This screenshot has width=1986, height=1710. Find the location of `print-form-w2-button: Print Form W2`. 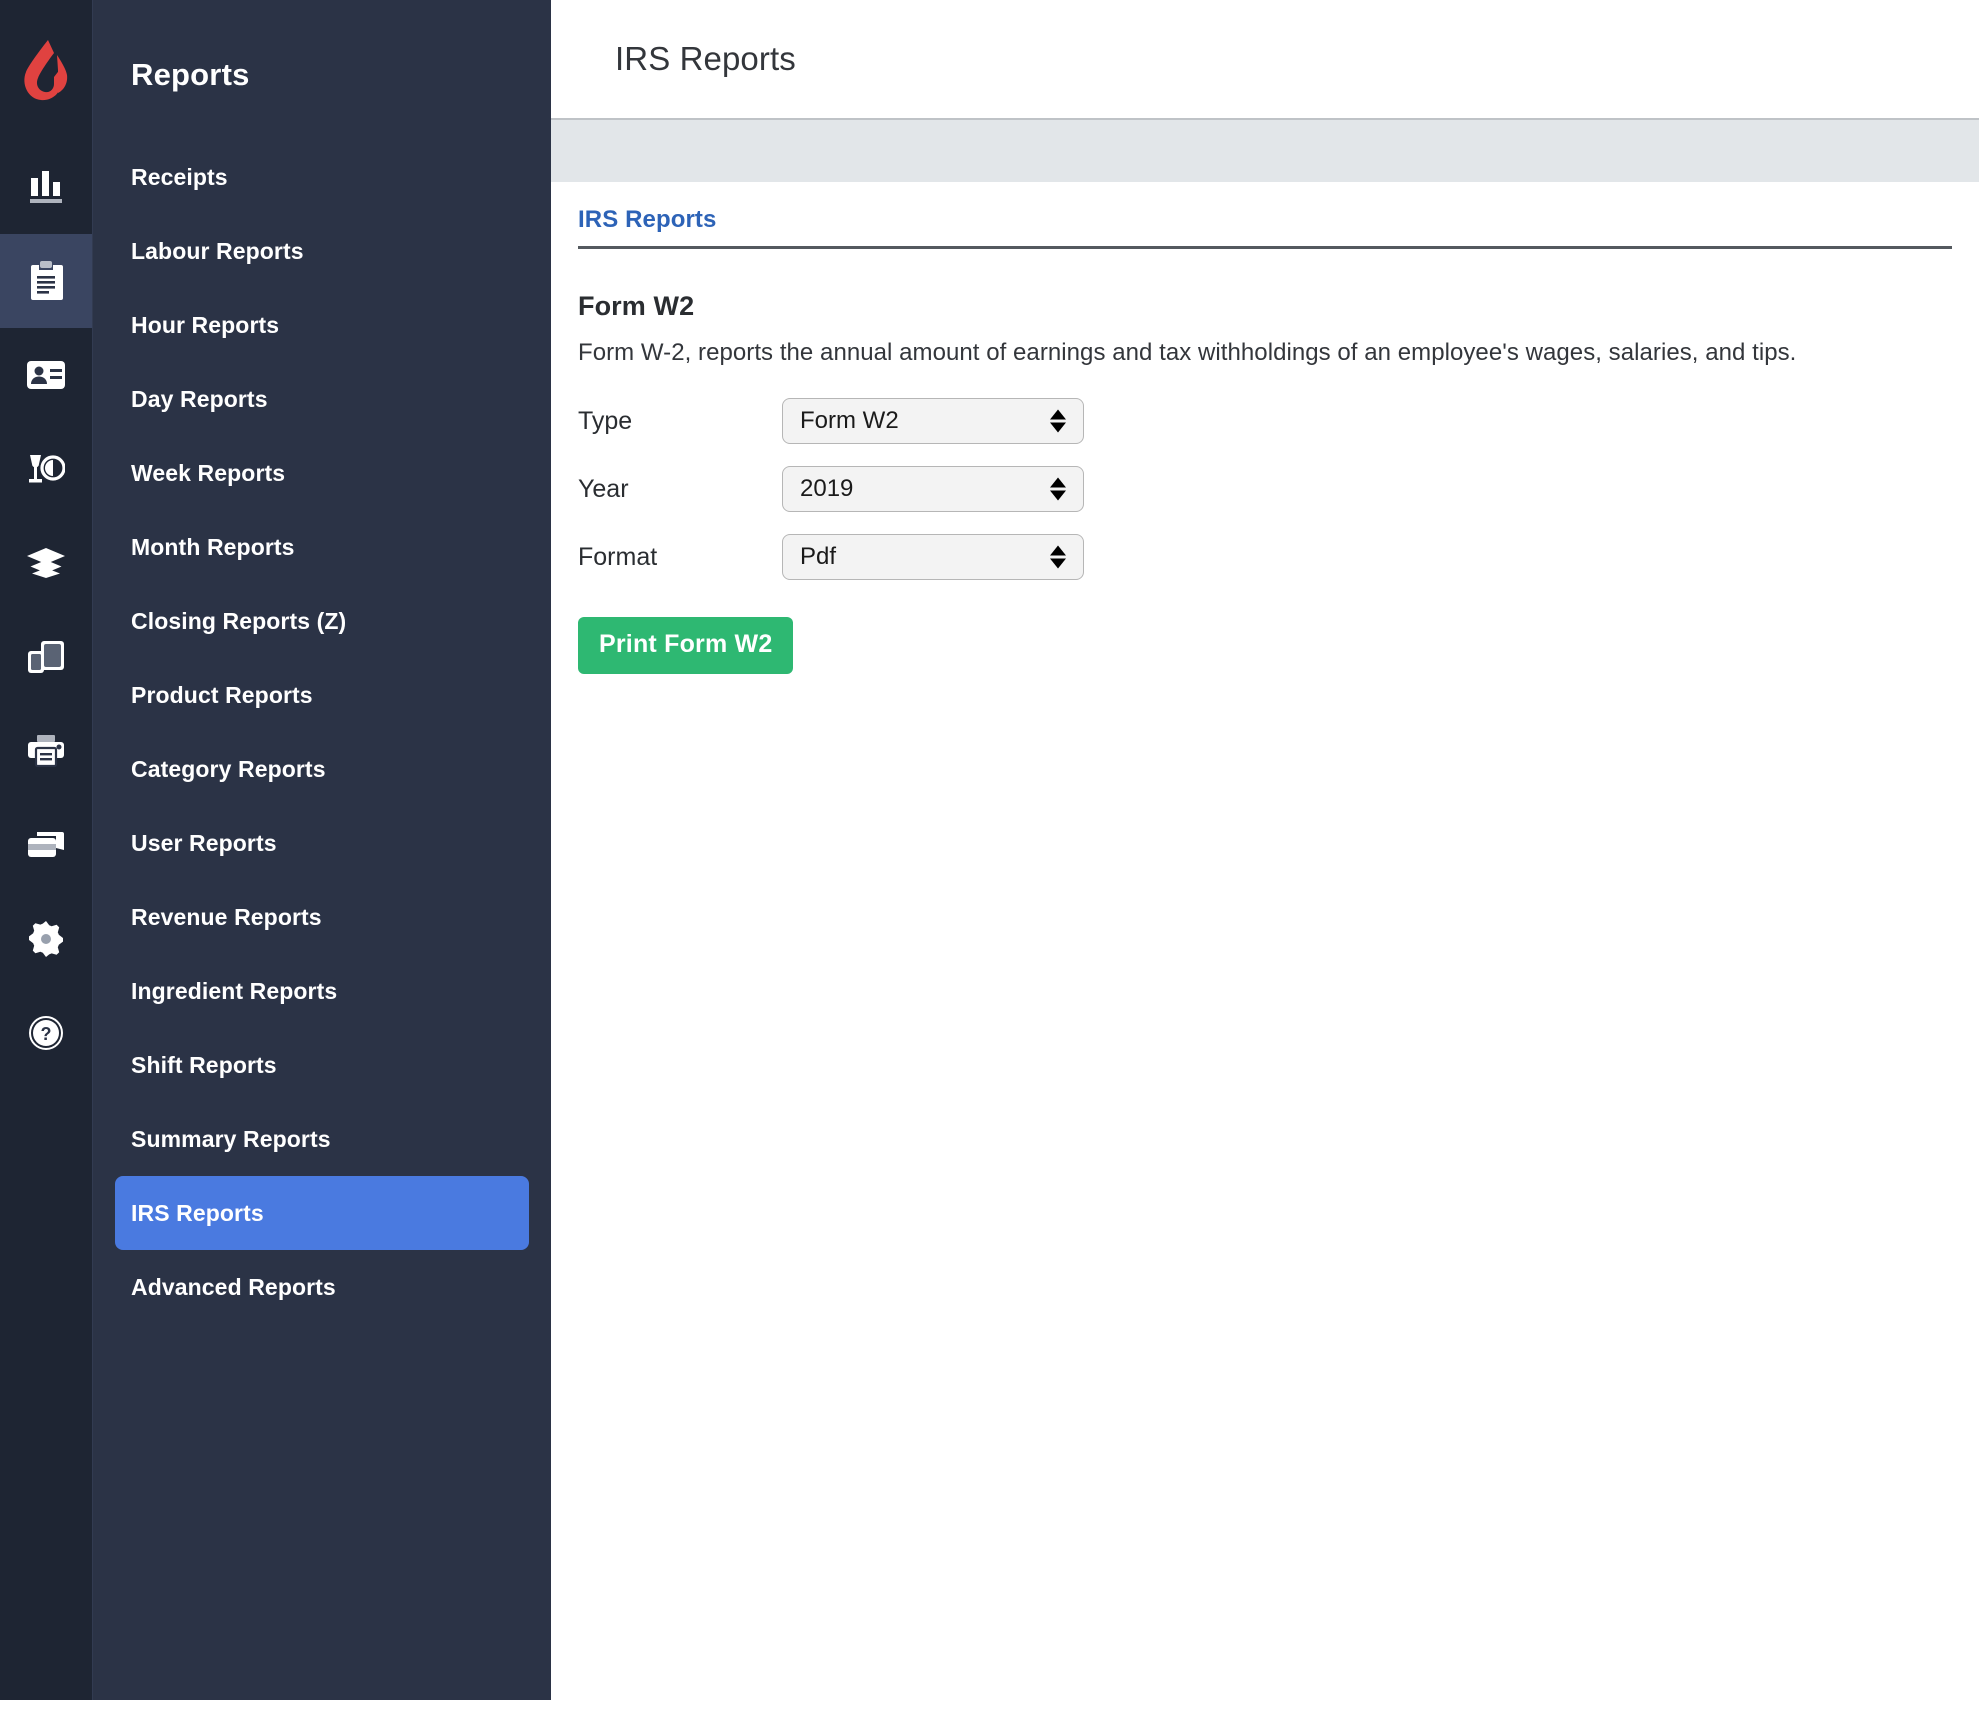

print-form-w2-button: Print Form W2 is located at coordinates (686, 645).